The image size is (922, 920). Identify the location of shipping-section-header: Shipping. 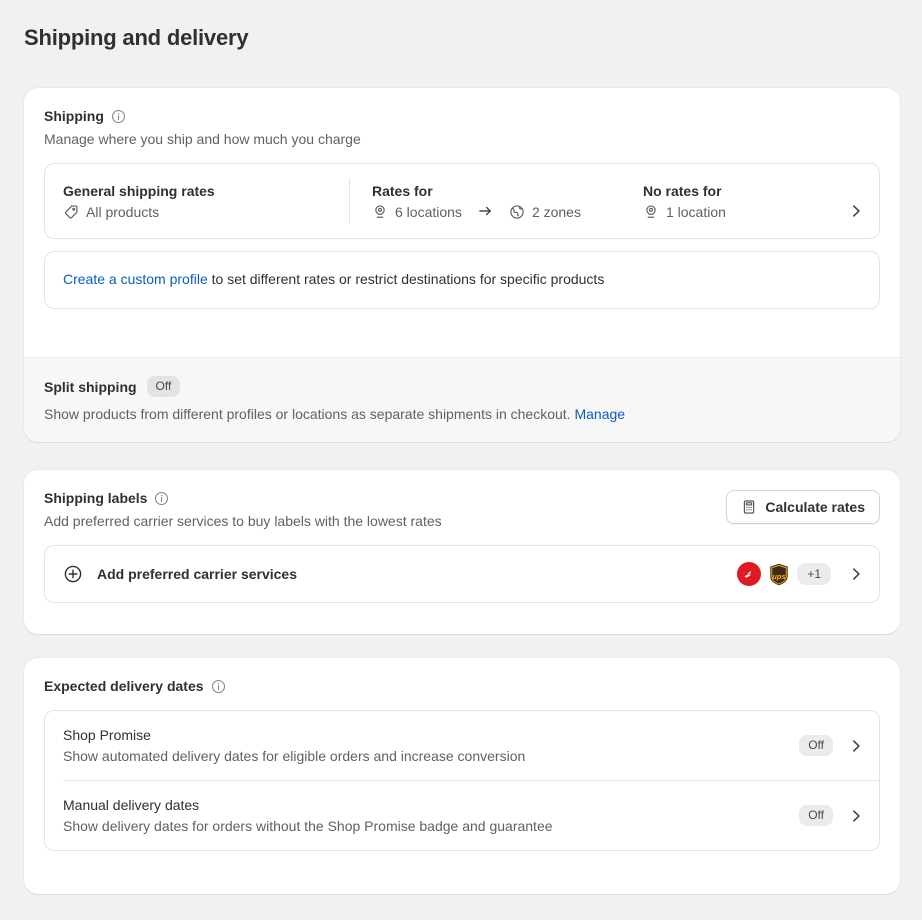
(462, 116).